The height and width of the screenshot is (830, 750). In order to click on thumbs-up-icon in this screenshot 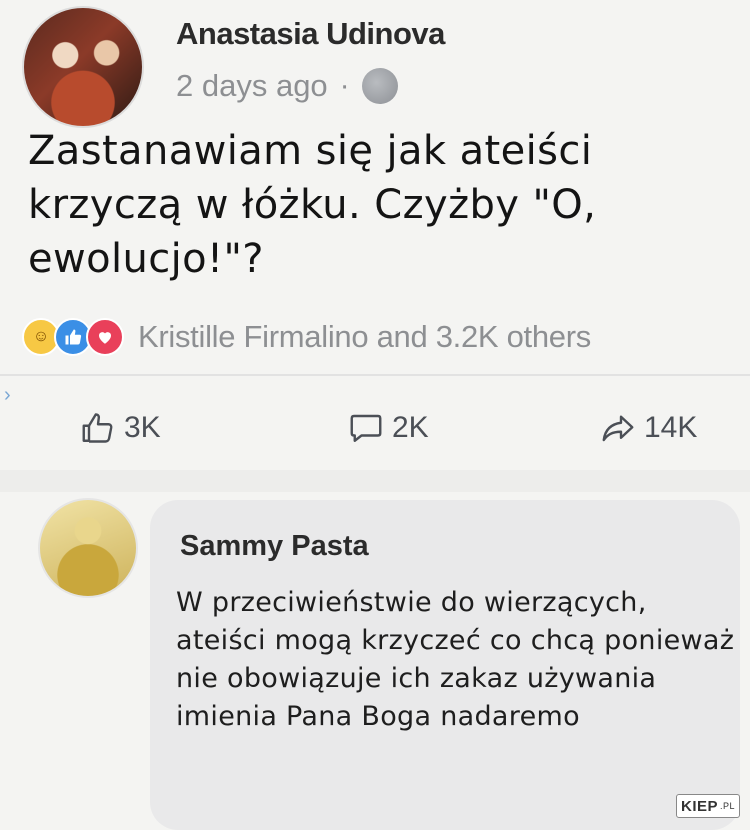, I will do `click(97, 428)`.